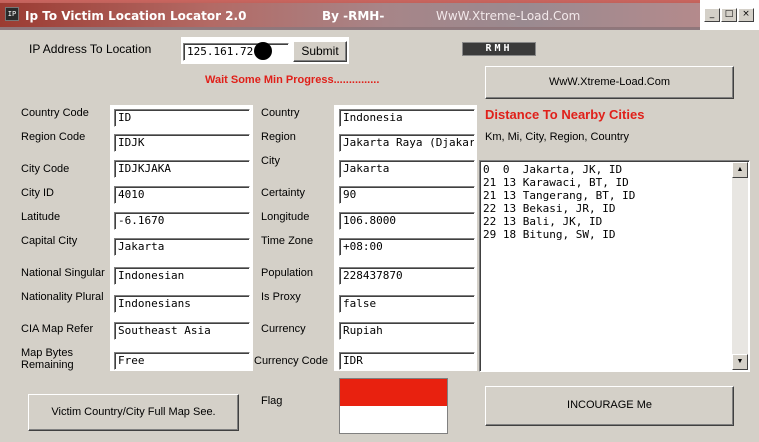  I want to click on submit-button: Submit, so click(320, 51).